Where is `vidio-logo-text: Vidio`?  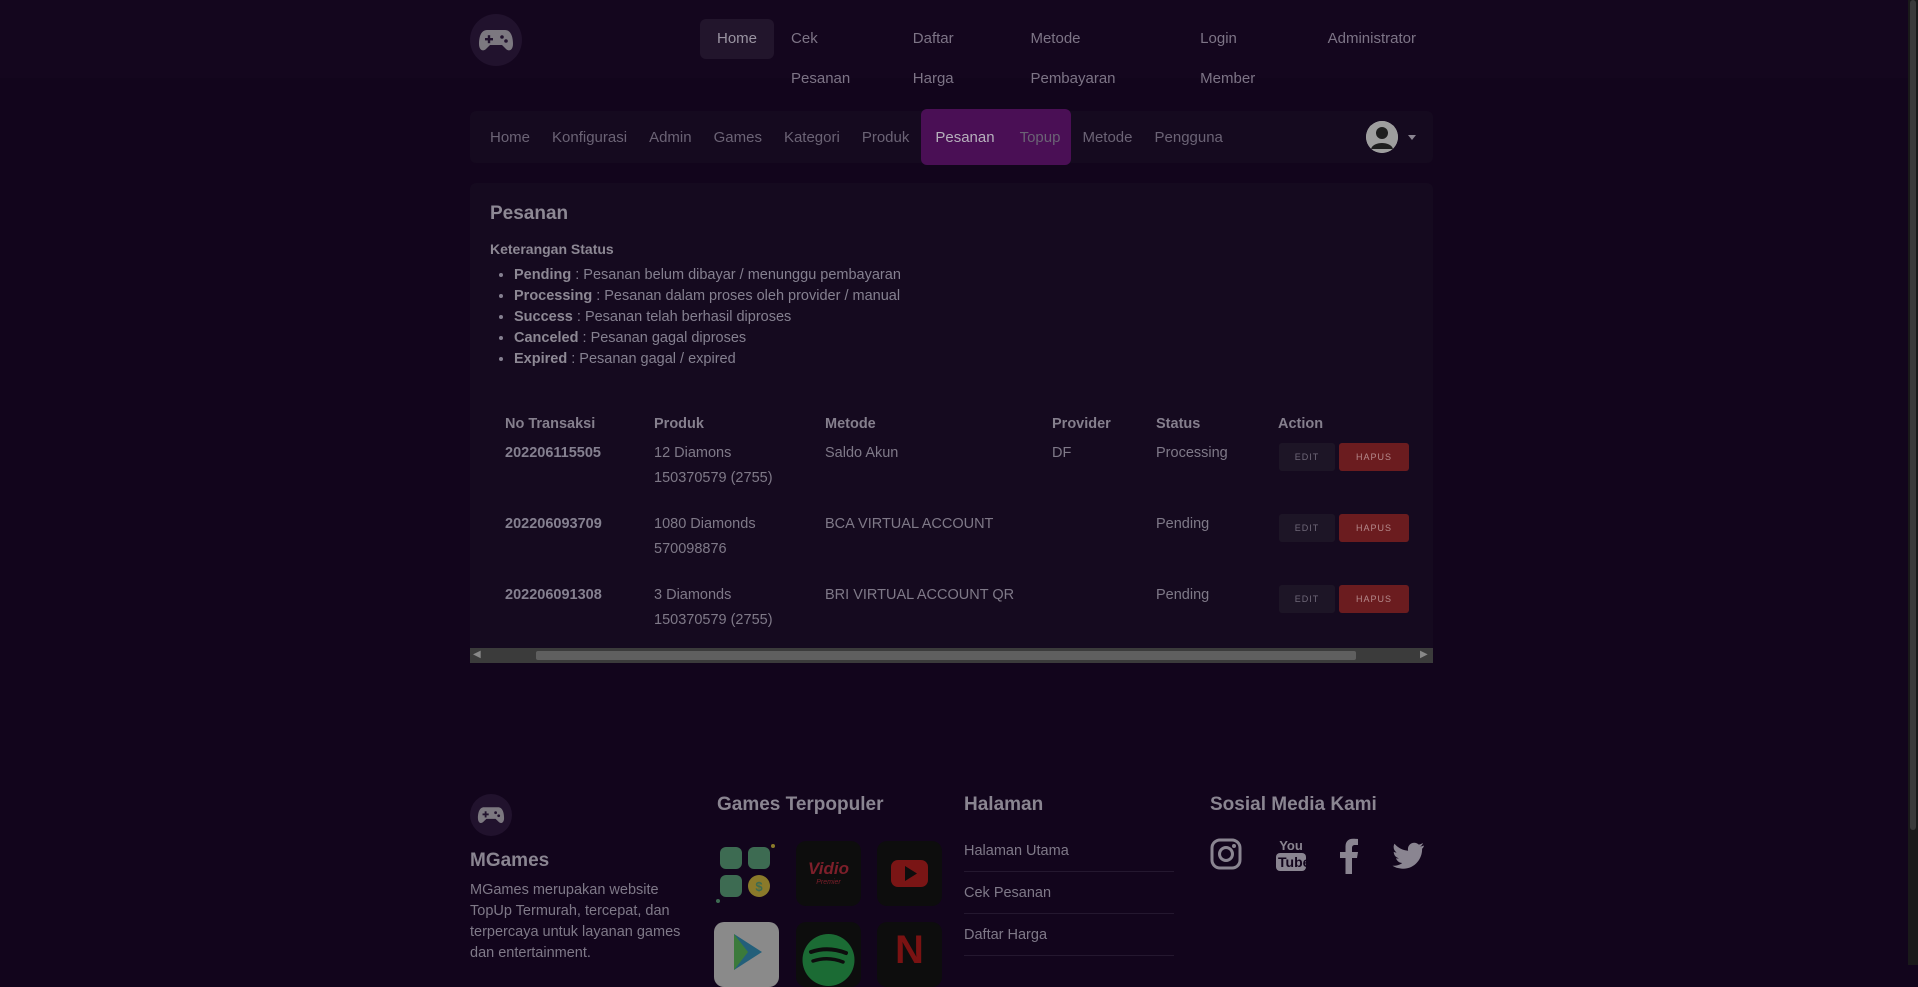 vidio-logo-text: Vidio is located at coordinates (828, 868).